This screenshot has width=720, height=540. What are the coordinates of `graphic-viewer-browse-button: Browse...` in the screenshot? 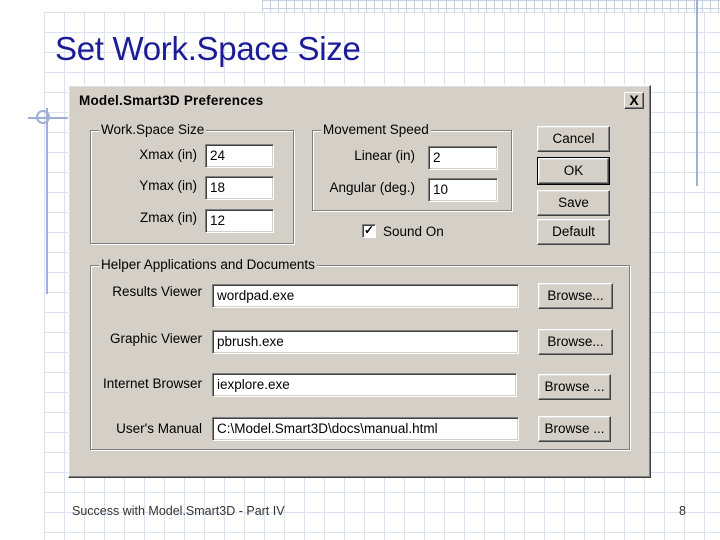 It's located at (575, 342).